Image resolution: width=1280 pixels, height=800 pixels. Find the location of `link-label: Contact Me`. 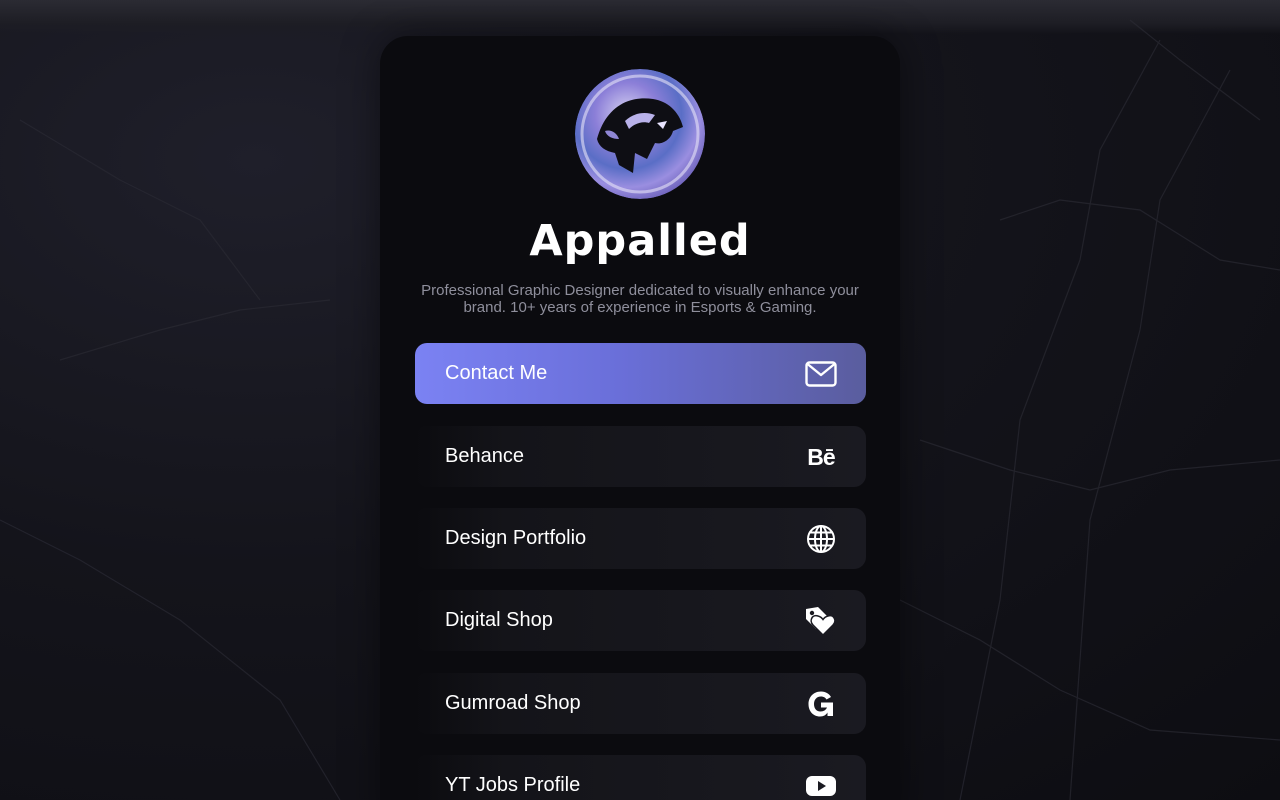

link-label: Contact Me is located at coordinates (496, 373).